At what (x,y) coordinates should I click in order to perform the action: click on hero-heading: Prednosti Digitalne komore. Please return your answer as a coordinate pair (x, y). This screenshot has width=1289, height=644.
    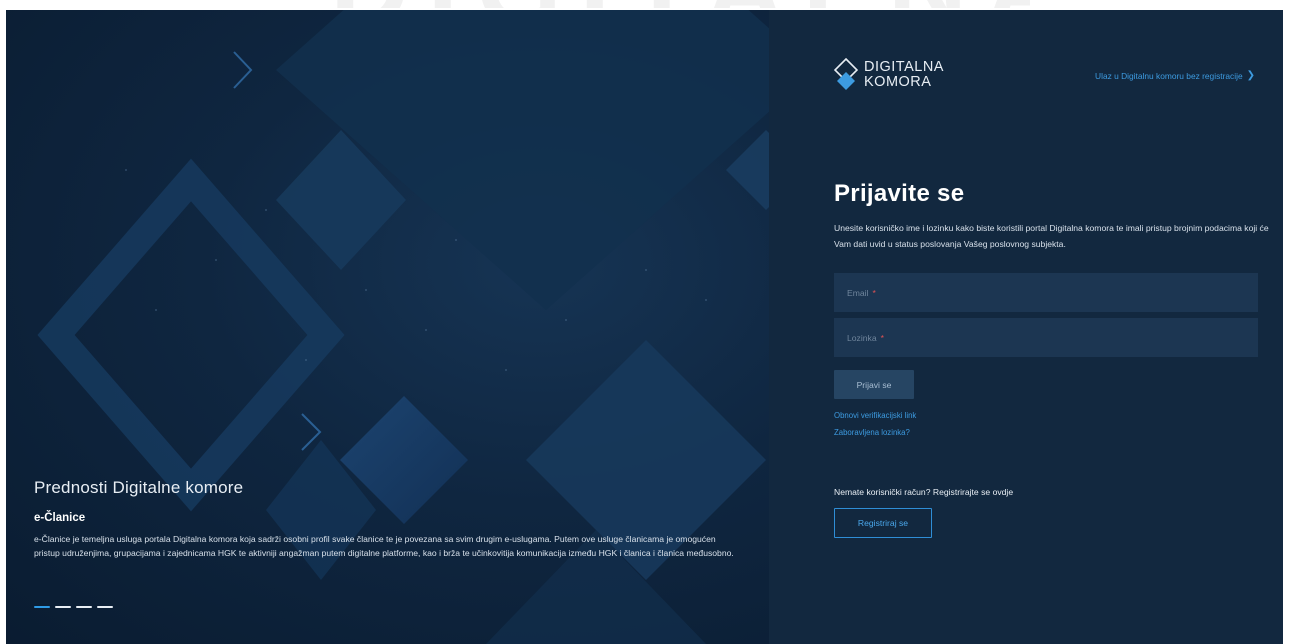
    Looking at the image, I should click on (139, 487).